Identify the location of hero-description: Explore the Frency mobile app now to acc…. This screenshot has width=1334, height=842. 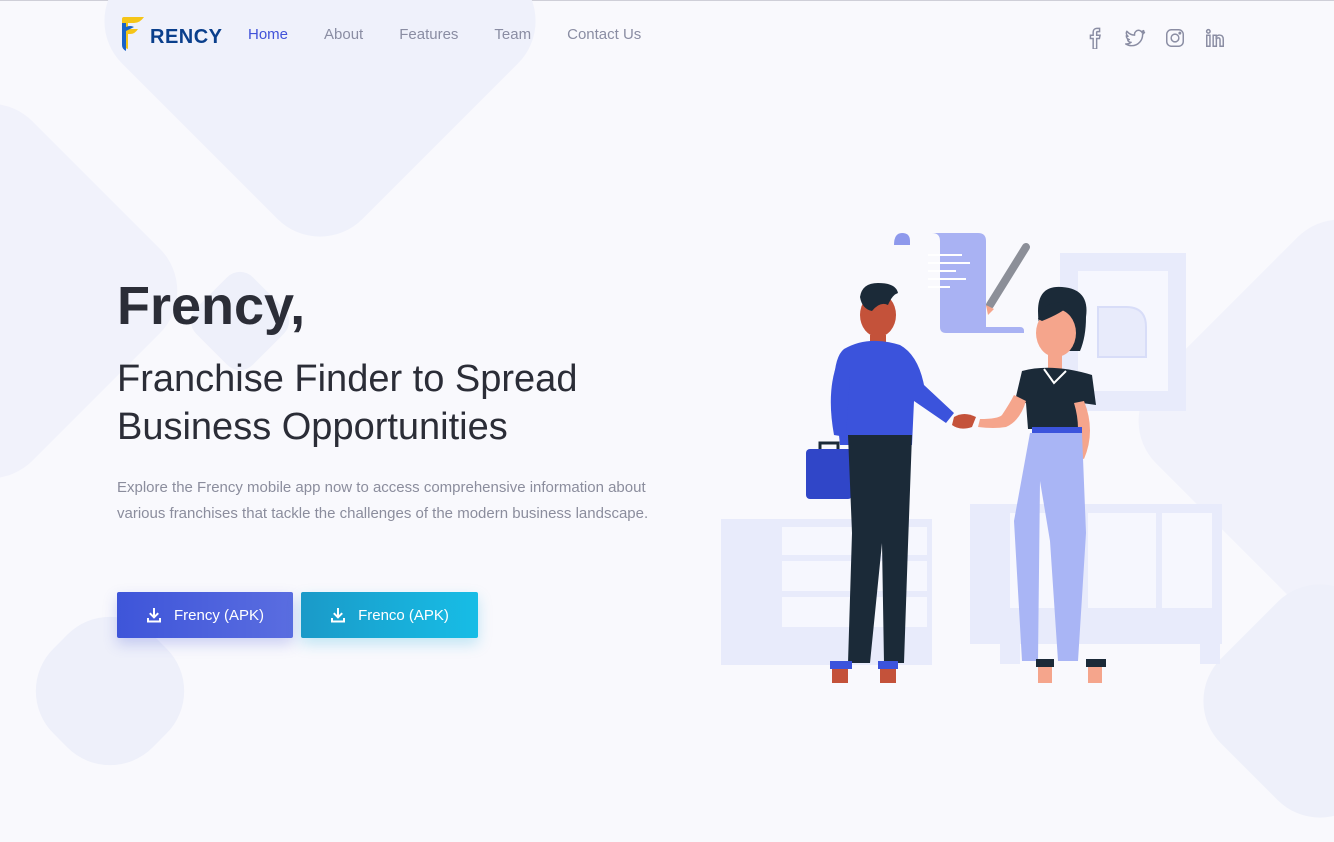
(383, 500).